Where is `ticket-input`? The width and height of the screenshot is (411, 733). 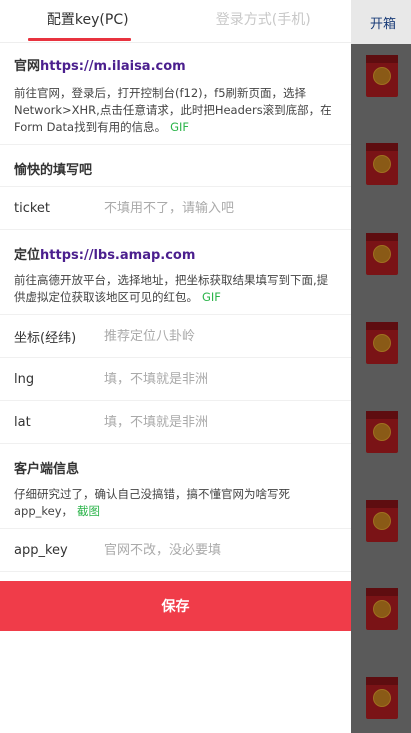
ticket-input is located at coordinates (227, 208).